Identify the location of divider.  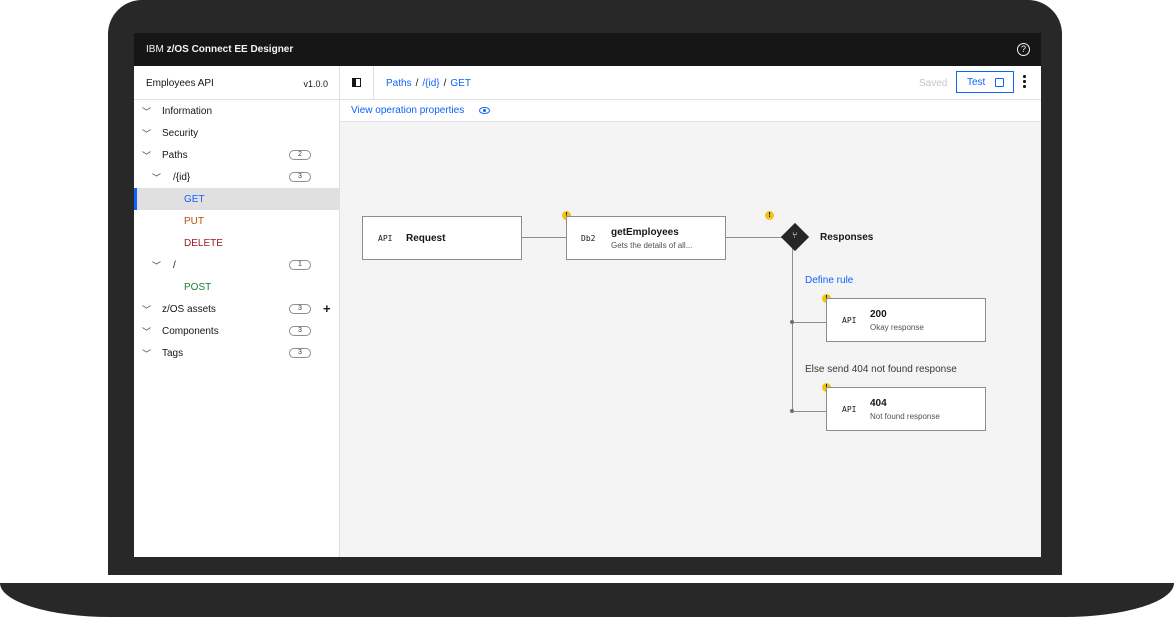
(373, 83).